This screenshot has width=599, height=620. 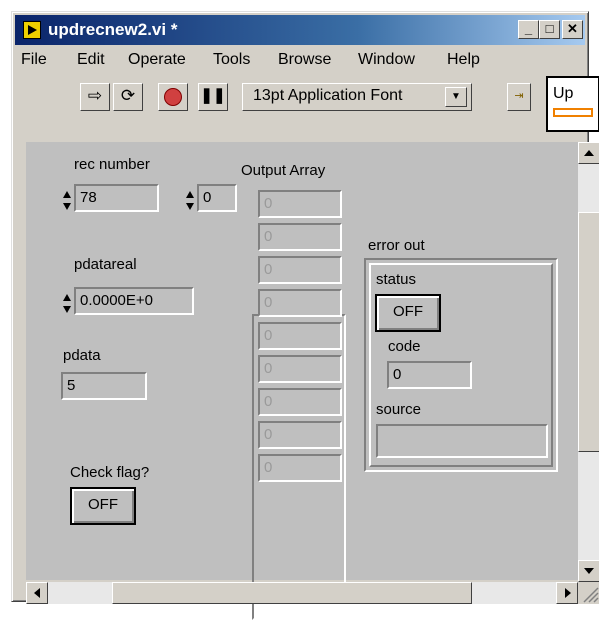 I want to click on source-label: source, so click(x=399, y=409).